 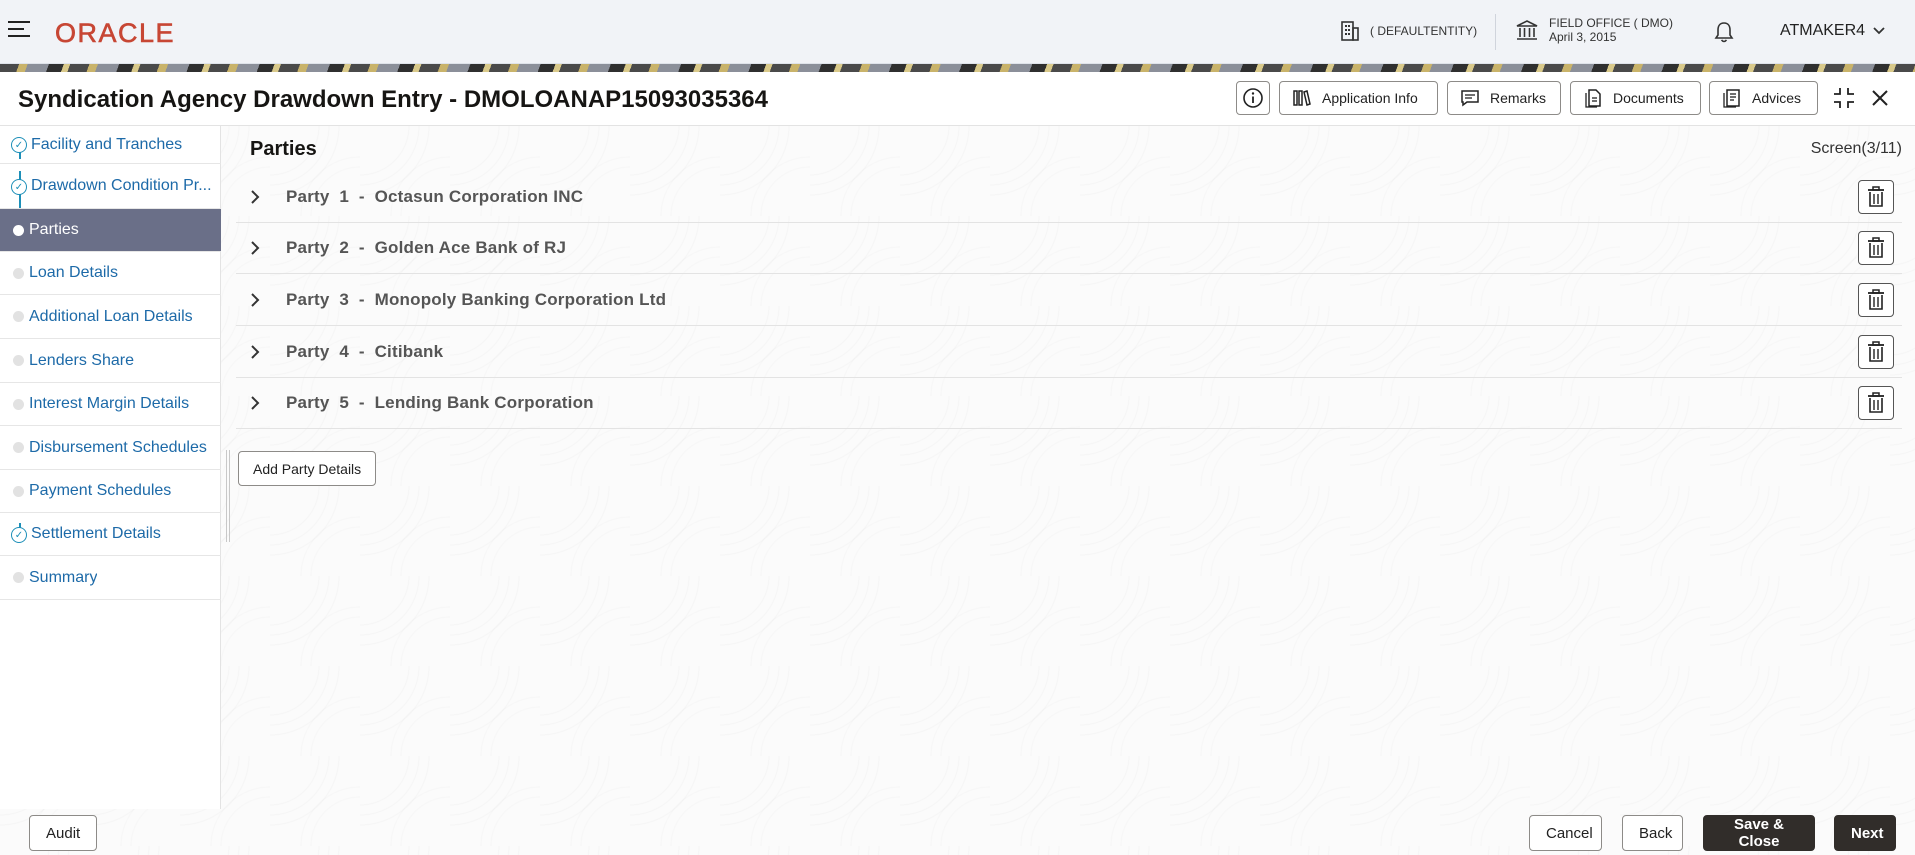 I want to click on sidebar-item-label: Disbursement Schedules, so click(x=118, y=447).